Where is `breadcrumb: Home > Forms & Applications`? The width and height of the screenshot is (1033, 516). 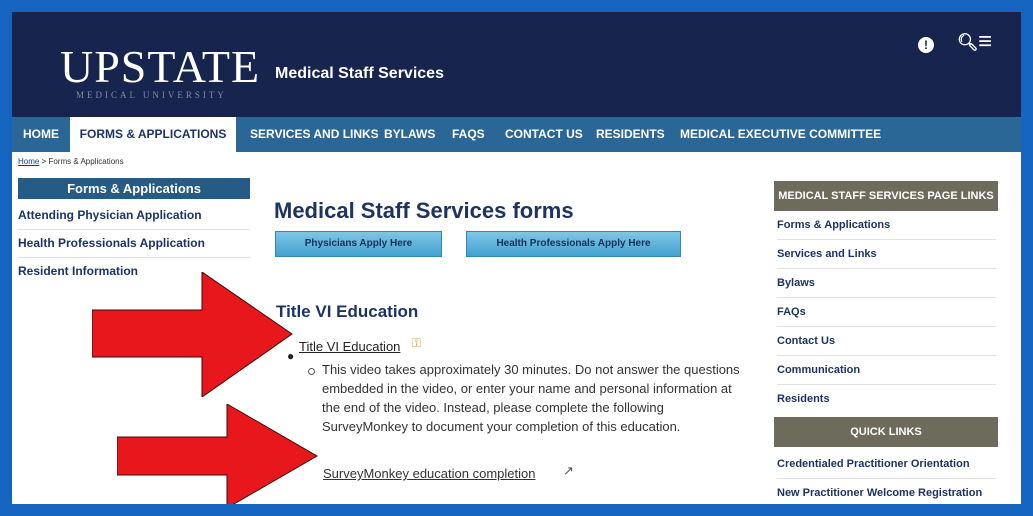
breadcrumb: Home > Forms & Applications is located at coordinates (71, 161).